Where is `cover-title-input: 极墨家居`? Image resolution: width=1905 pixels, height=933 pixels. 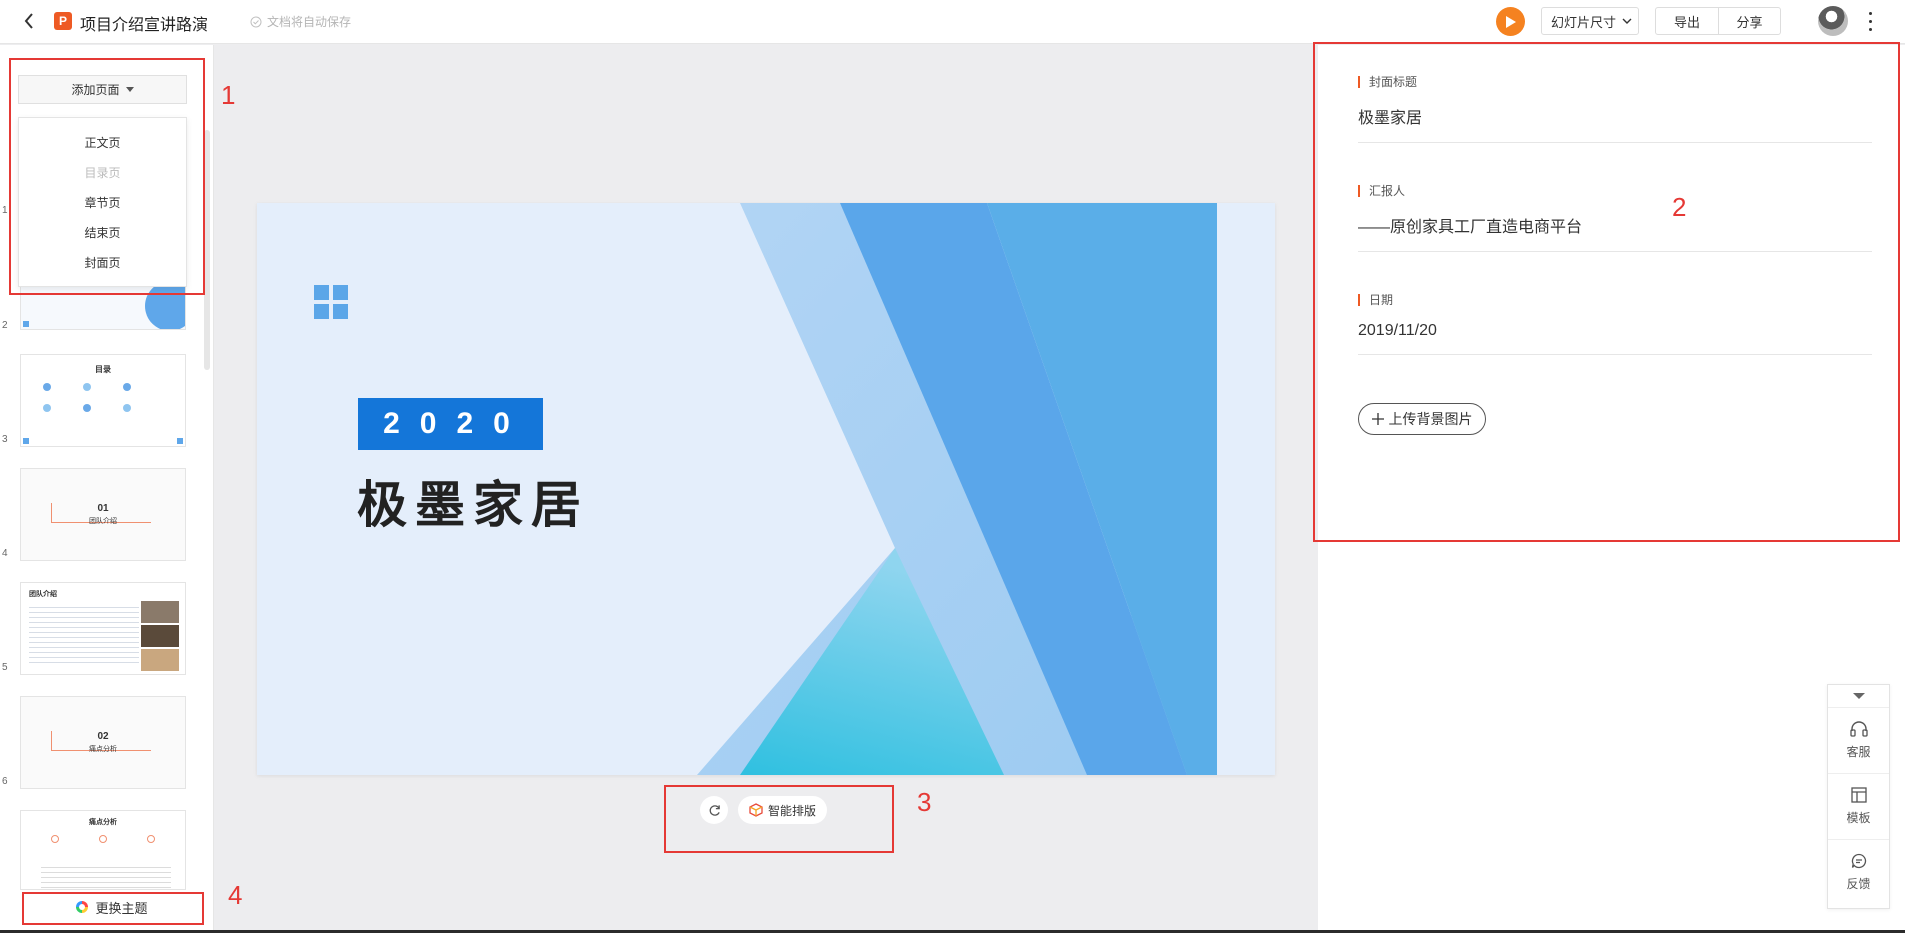 cover-title-input: 极墨家居 is located at coordinates (1615, 123).